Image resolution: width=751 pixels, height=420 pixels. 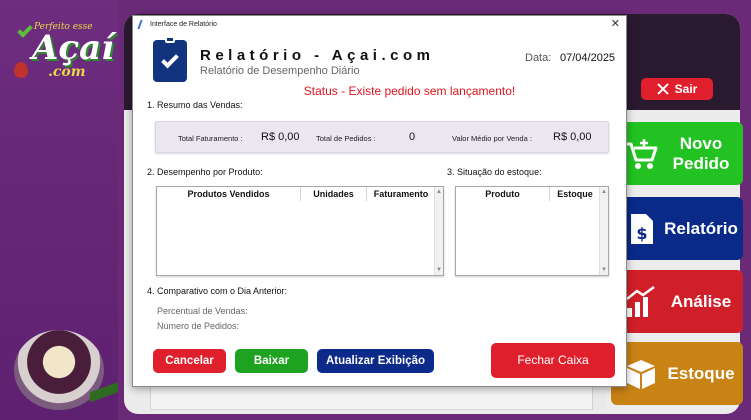 I want to click on col-product: Produto, so click(x=503, y=194).